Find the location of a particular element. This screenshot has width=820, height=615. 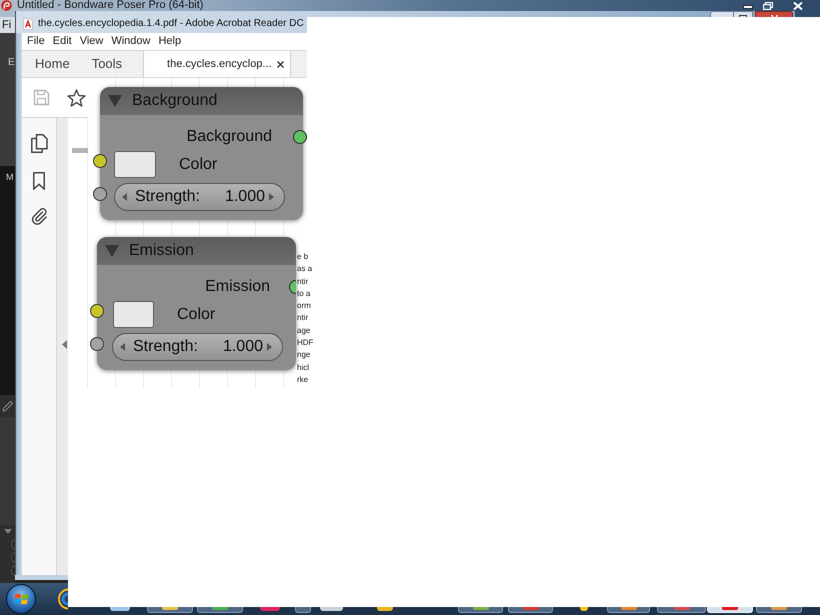

caret-down-icon is located at coordinates (8, 531).